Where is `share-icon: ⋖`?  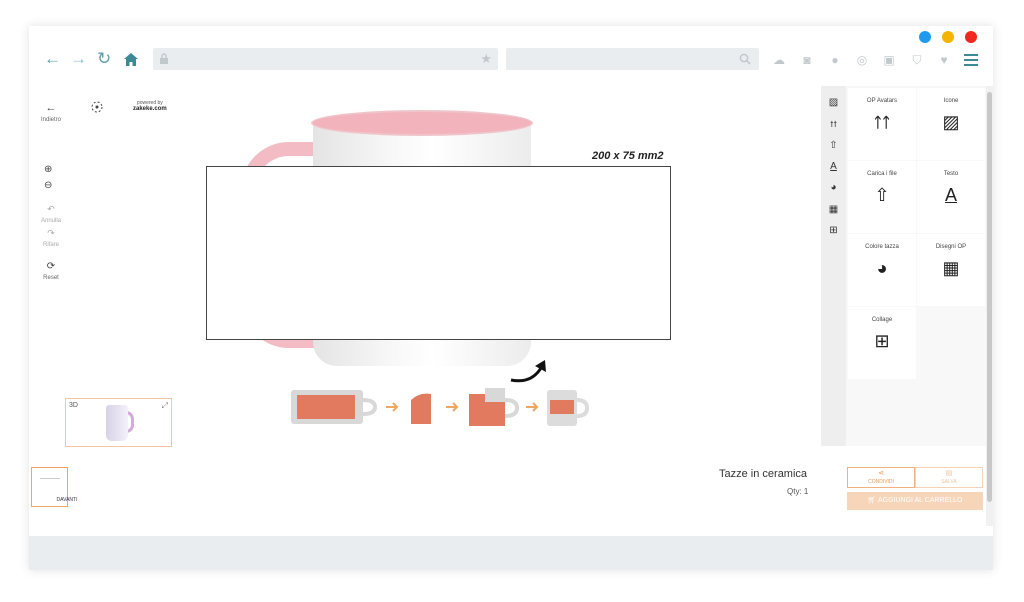
share-icon: ⋖ is located at coordinates (881, 473).